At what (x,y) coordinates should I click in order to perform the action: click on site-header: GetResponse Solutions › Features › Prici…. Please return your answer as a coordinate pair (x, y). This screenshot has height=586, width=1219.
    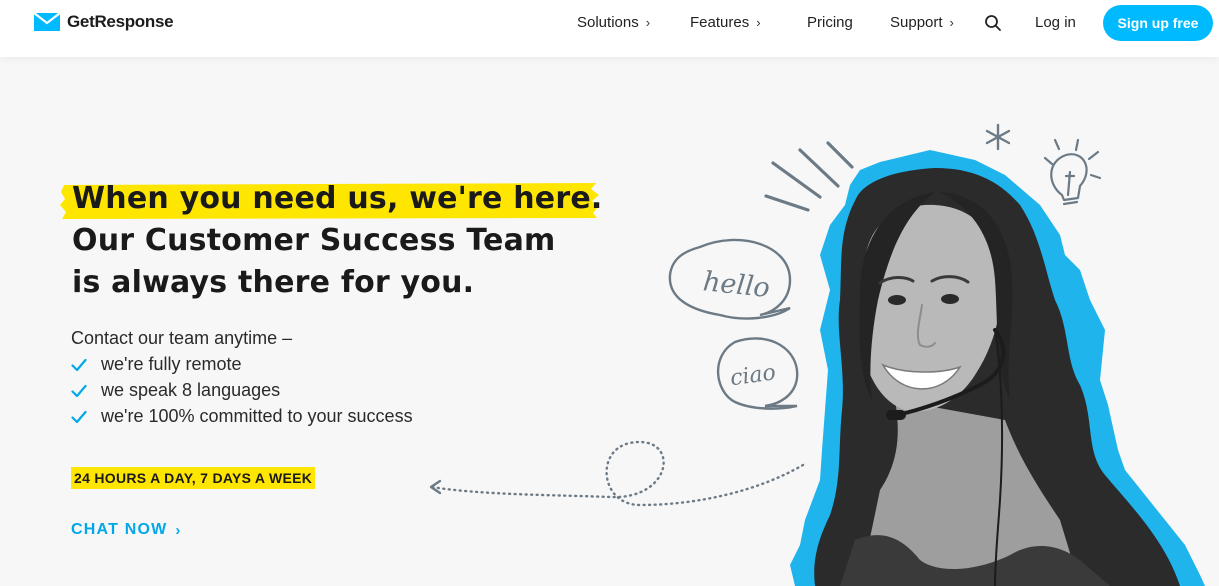
    Looking at the image, I should click on (609, 28).